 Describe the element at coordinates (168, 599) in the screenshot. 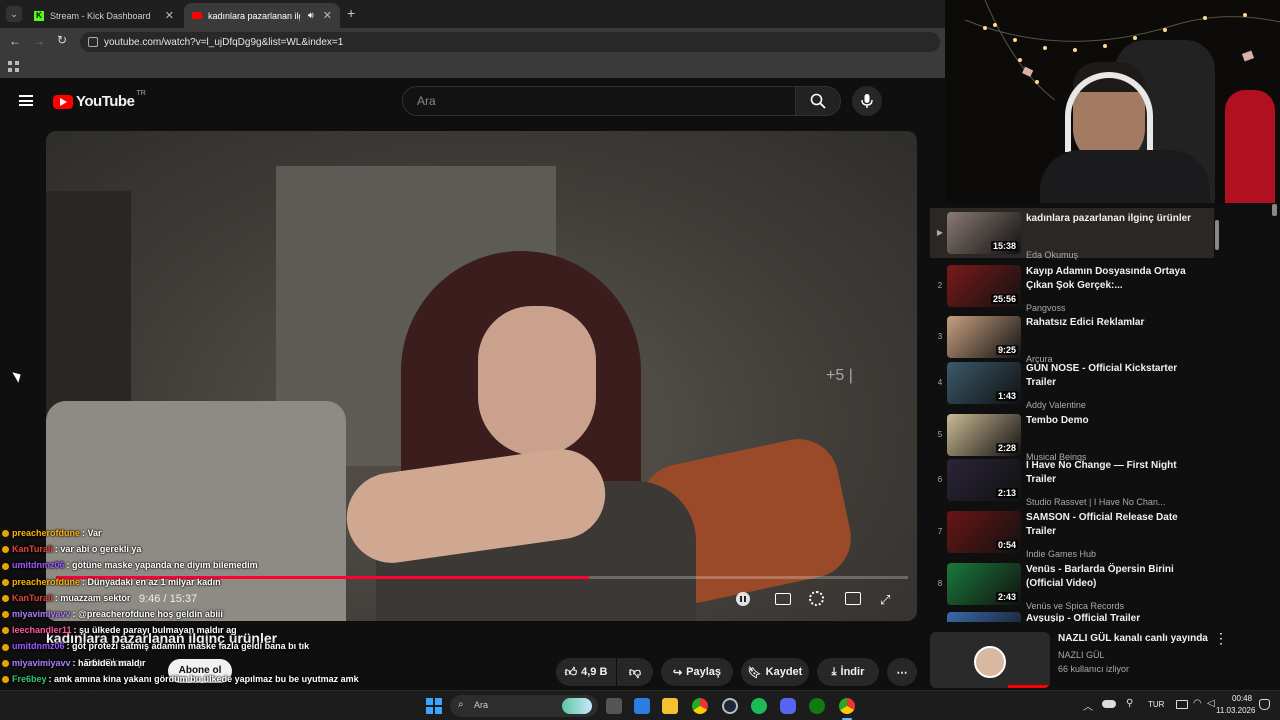

I see `video-time: 9:46 / 15:37` at that location.